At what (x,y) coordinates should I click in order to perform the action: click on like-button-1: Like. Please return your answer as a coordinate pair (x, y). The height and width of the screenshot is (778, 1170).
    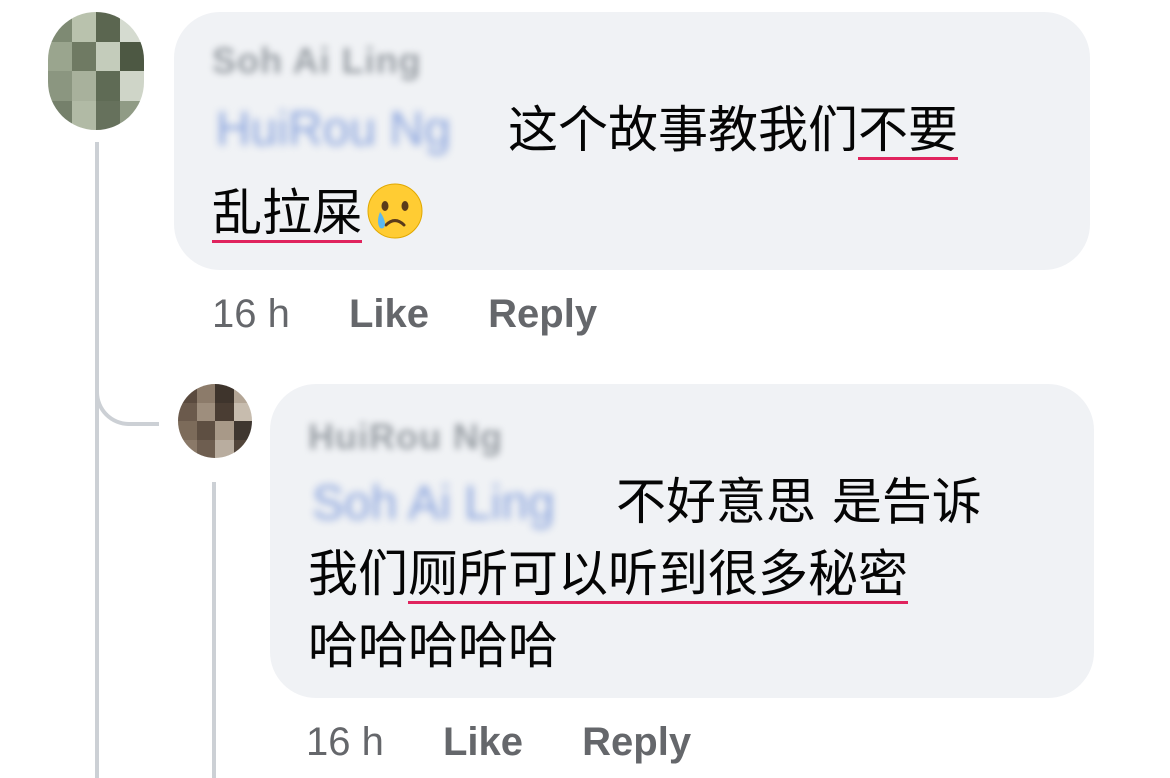
    Looking at the image, I should click on (389, 314).